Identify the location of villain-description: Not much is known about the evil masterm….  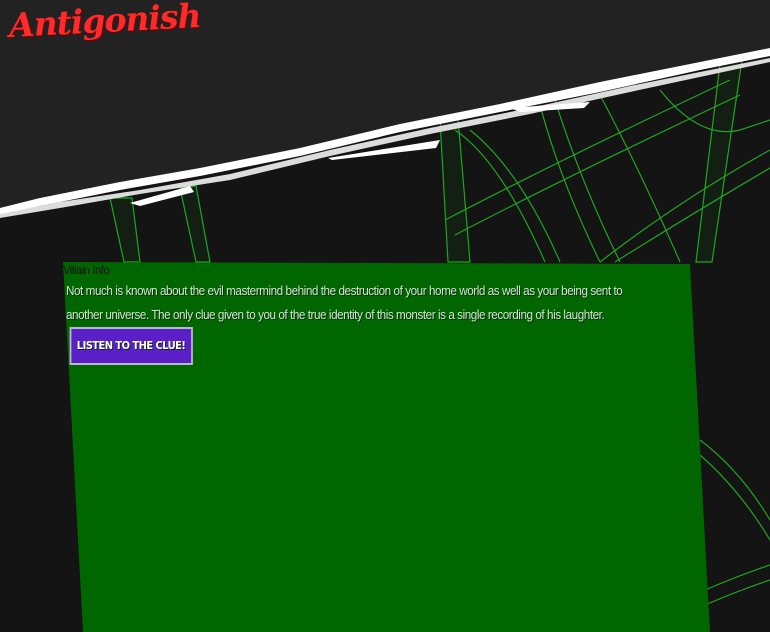
(344, 302).